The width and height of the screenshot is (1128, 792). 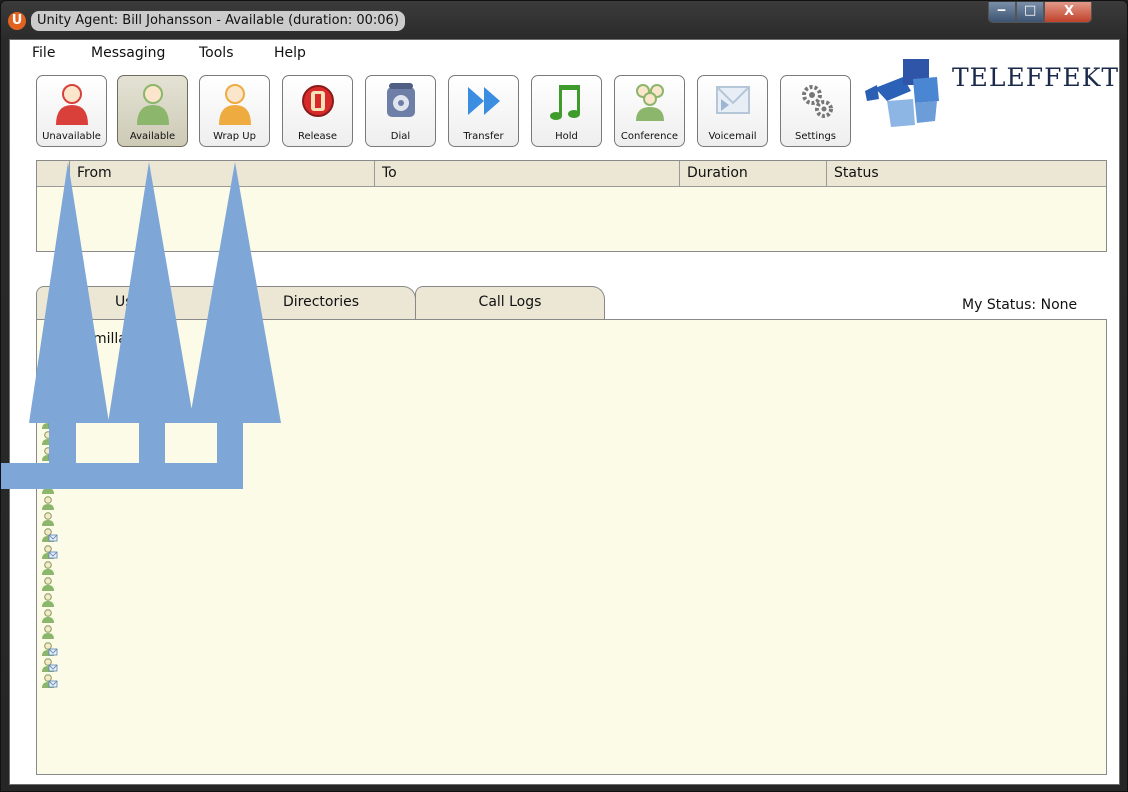 I want to click on maximize-icon: □, so click(x=1030, y=10).